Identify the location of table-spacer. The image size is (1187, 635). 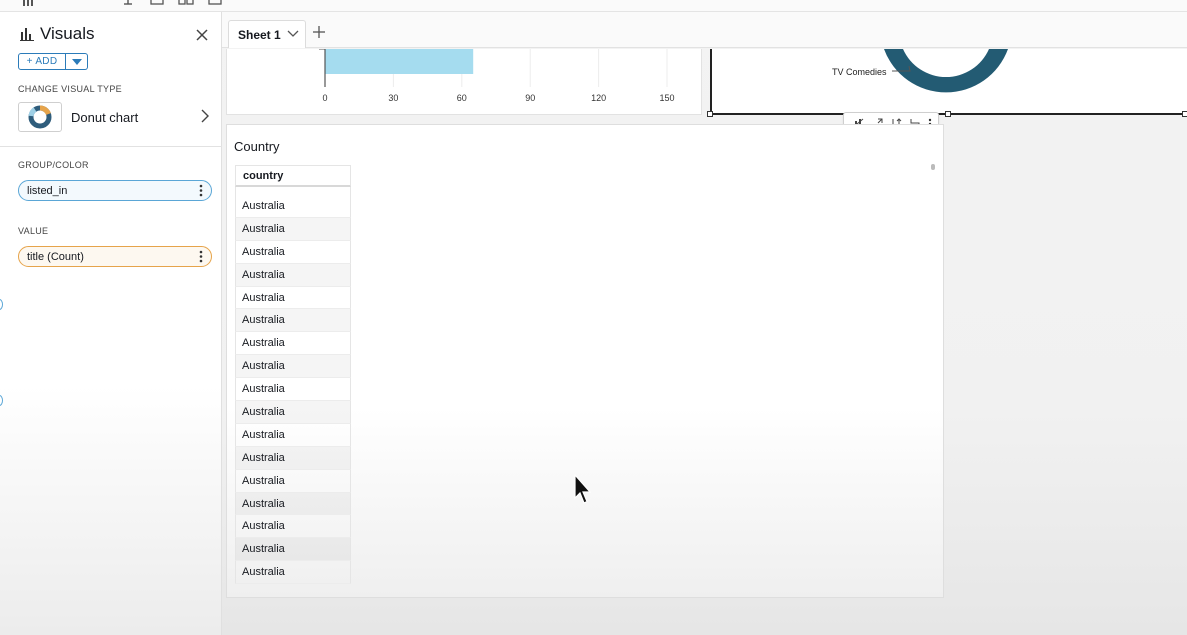
(293, 191).